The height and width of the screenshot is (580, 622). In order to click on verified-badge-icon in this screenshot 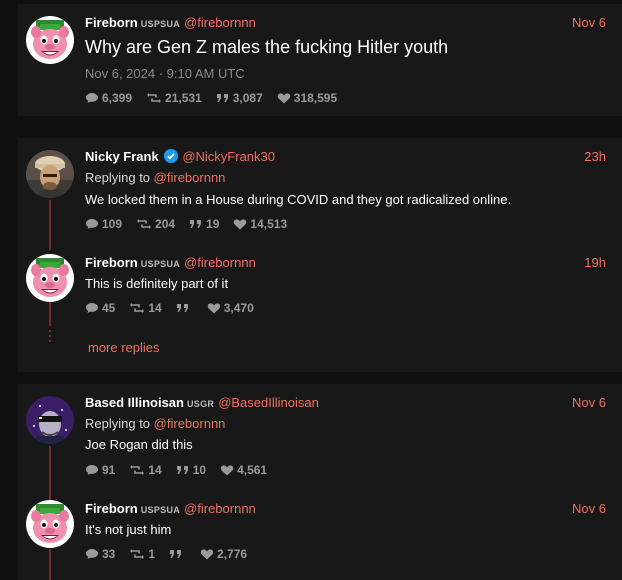, I will do `click(171, 156)`.